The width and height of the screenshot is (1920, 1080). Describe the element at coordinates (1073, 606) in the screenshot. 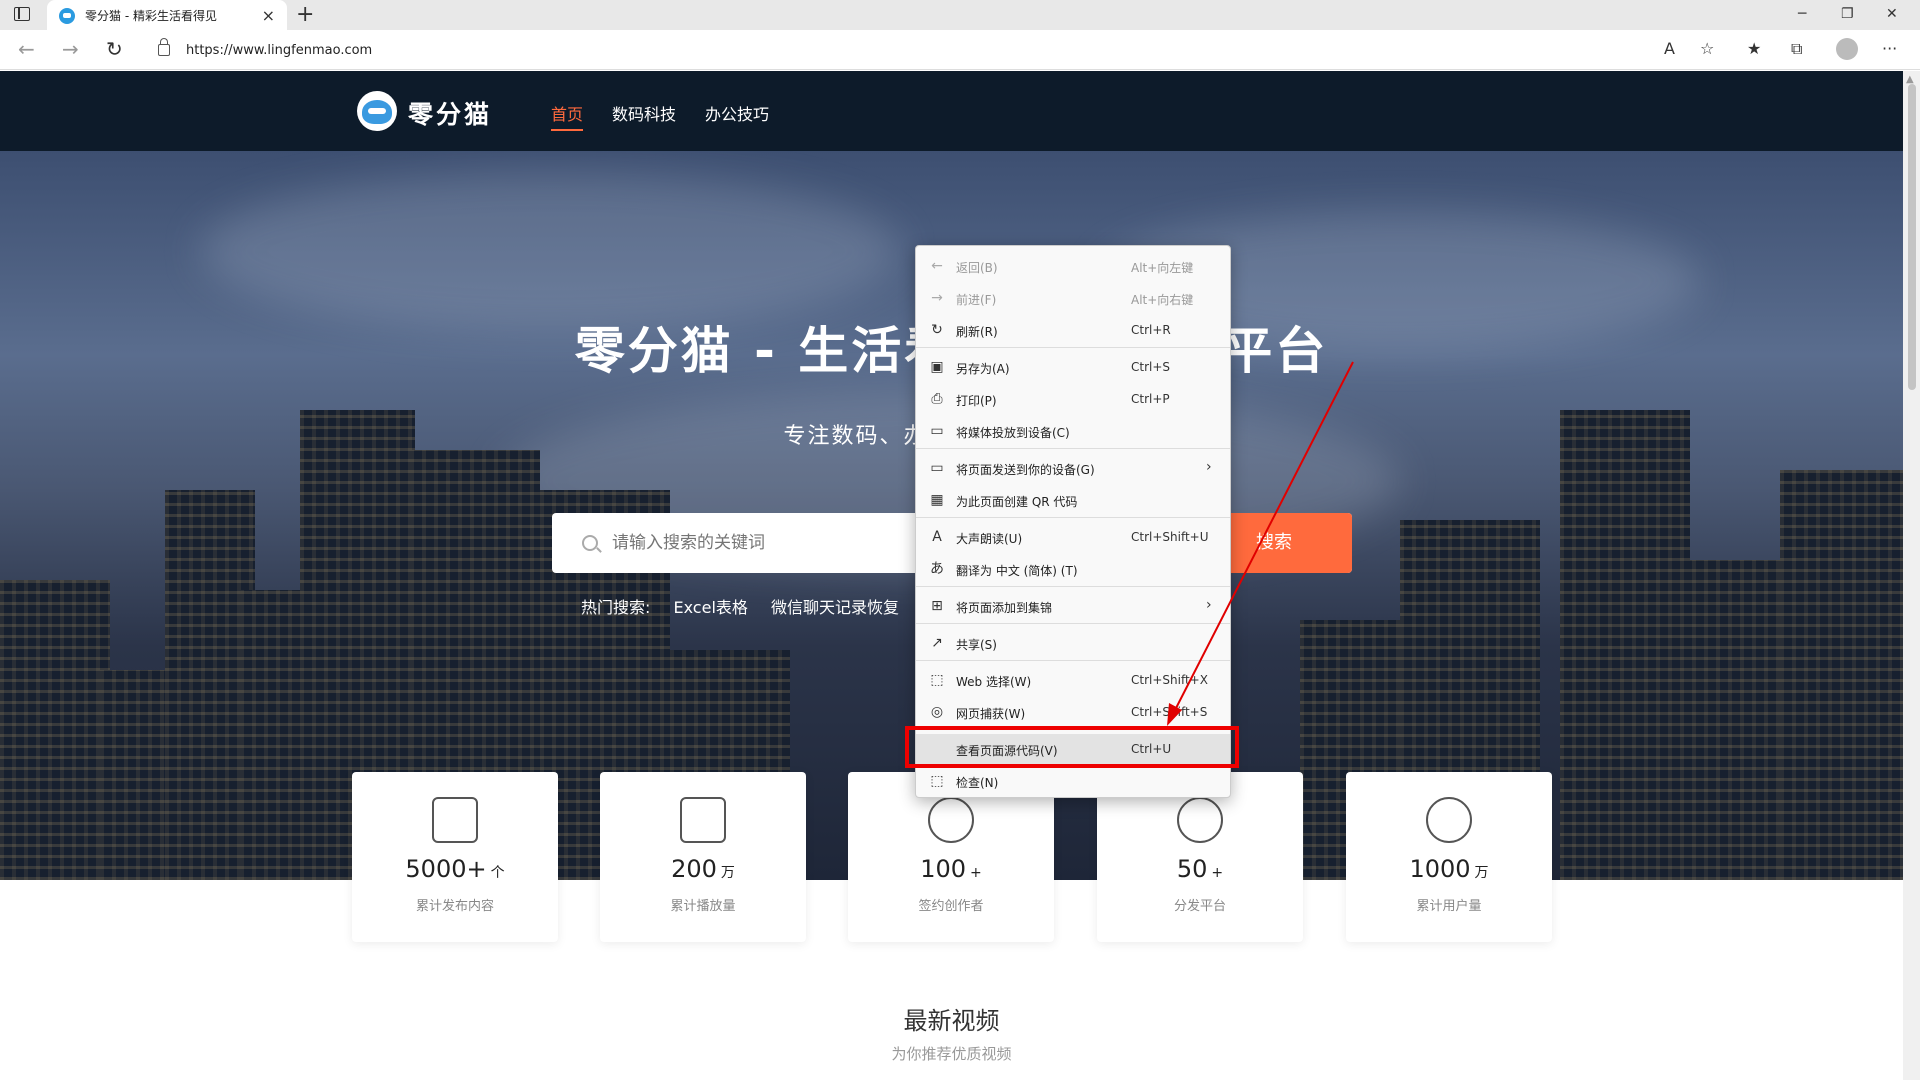

I see `menu-item-add-to-collection: ⊞ 将页面添加到集锦 ›` at that location.